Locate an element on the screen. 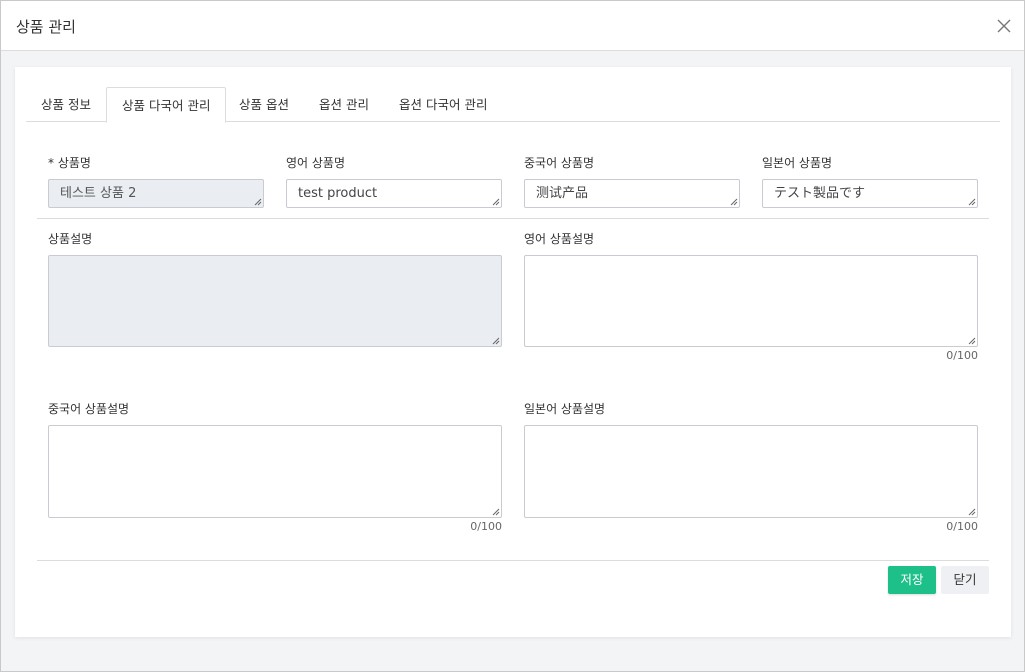 This screenshot has height=672, width=1025. modal-header: 상품 관리 is located at coordinates (512, 26).